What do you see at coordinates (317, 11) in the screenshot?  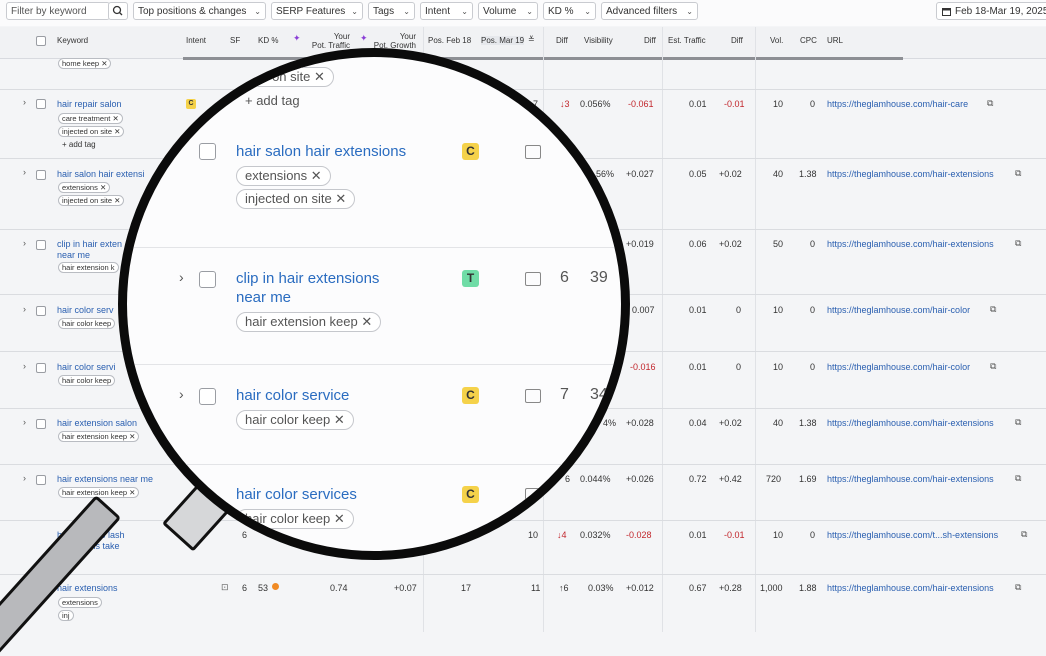 I see `serp-features-dropdown: SERP Features ⌄` at bounding box center [317, 11].